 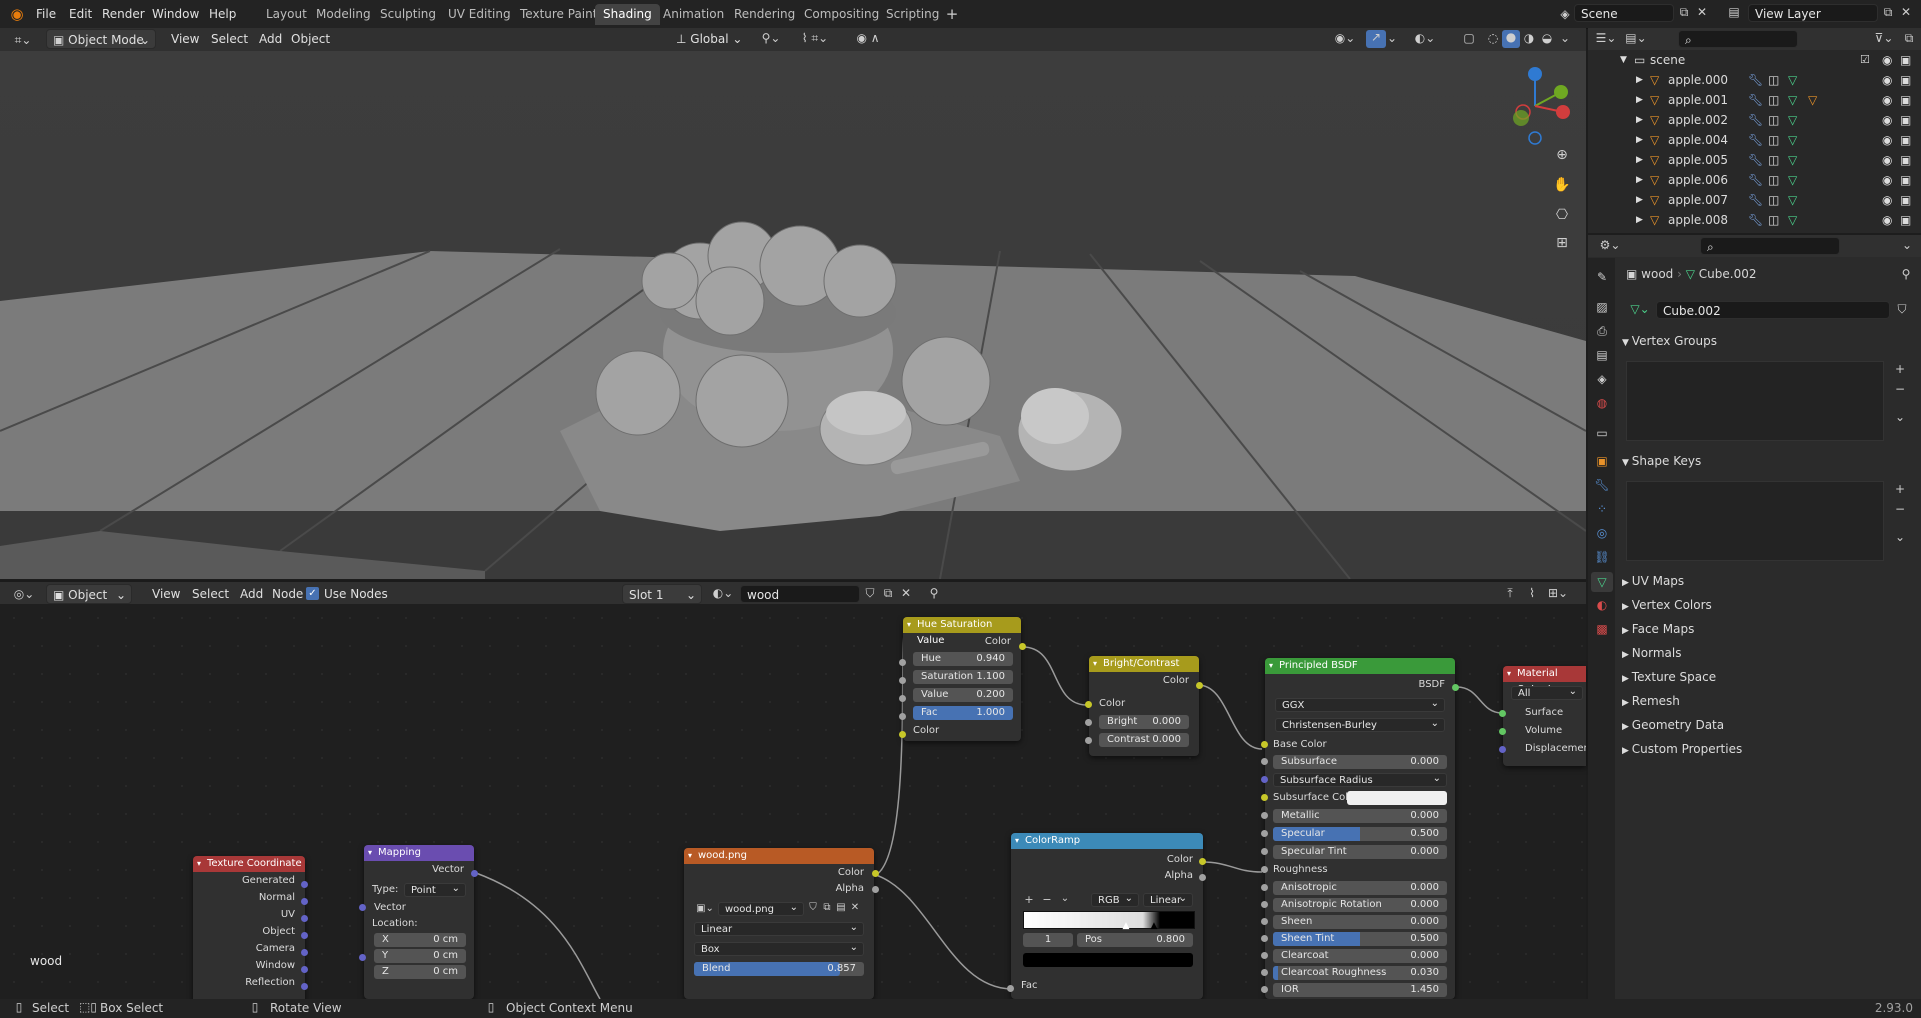 I want to click on pan-hand-icon: ✋, so click(x=1562, y=185).